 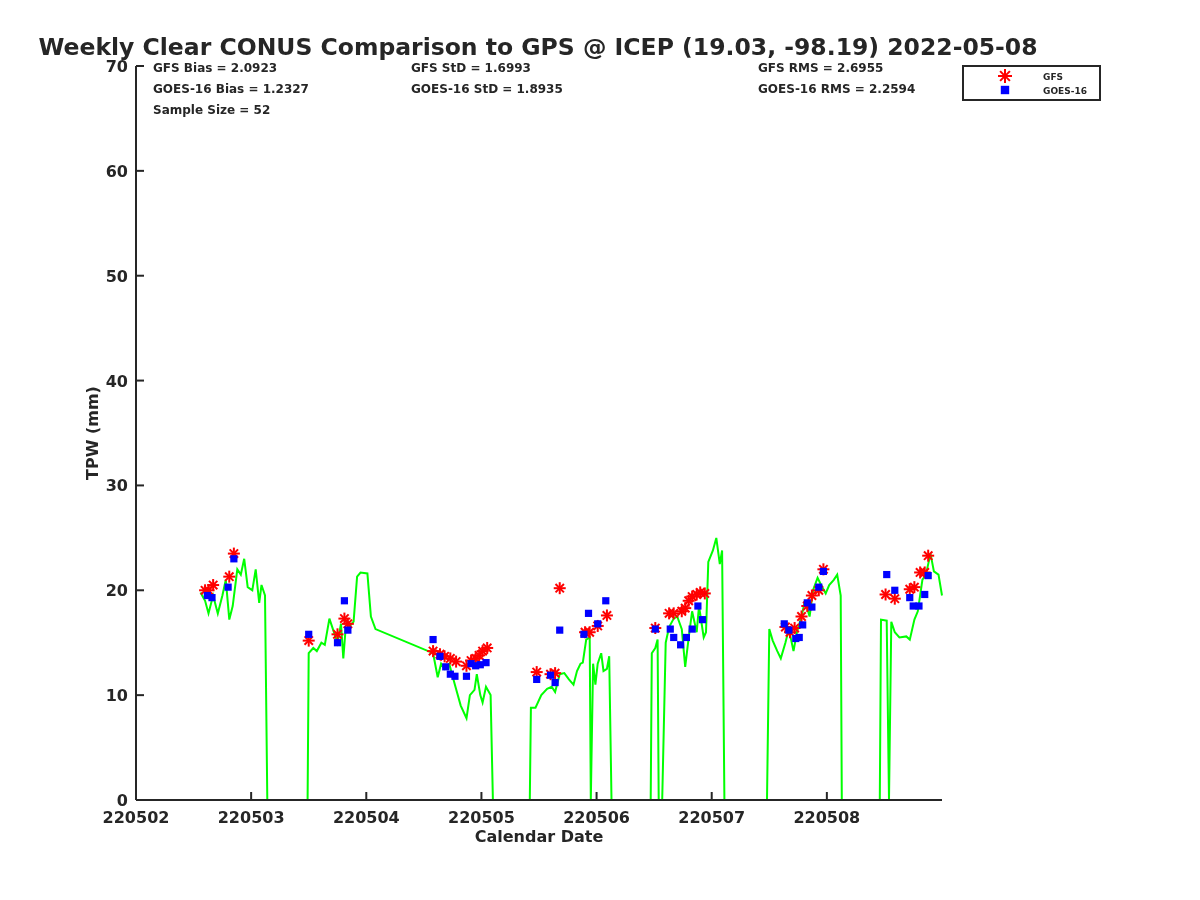 What do you see at coordinates (366, 817) in the screenshot?
I see `x-tick-label: 220504` at bounding box center [366, 817].